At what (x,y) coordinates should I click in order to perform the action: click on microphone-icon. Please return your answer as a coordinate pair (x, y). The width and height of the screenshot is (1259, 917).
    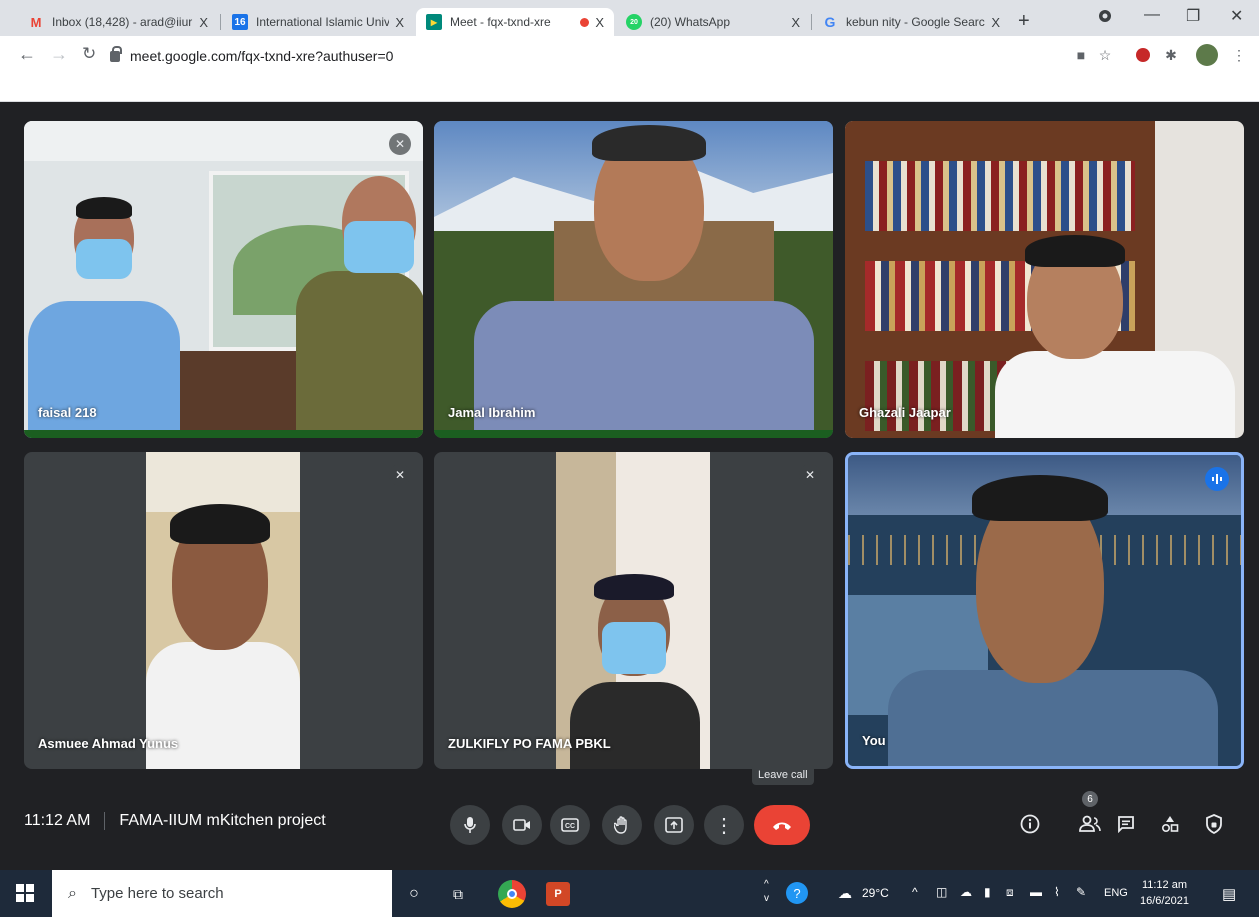
    Looking at the image, I should click on (470, 825).